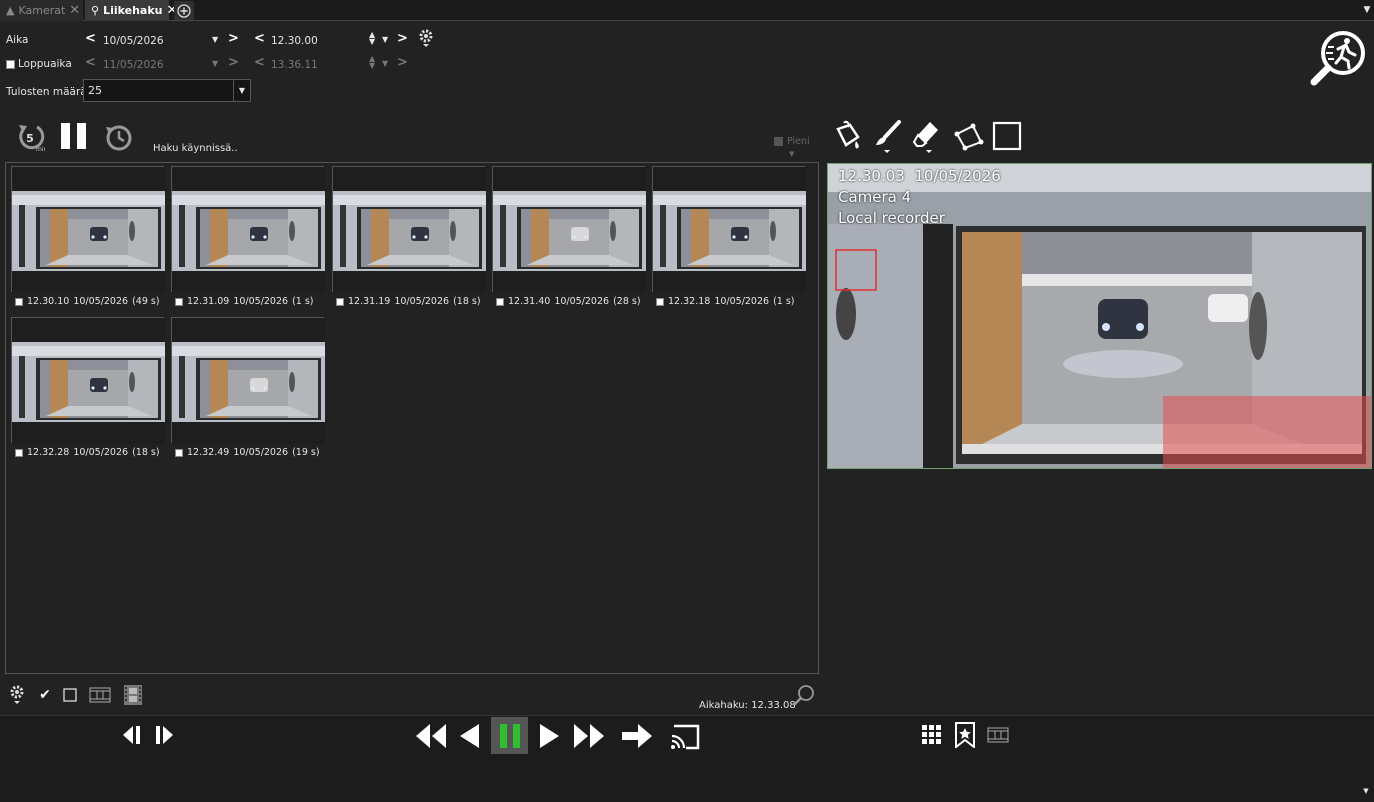 This screenshot has height=802, width=1374. What do you see at coordinates (167, 90) in the screenshot?
I see `results-count-select: 25 ▼` at bounding box center [167, 90].